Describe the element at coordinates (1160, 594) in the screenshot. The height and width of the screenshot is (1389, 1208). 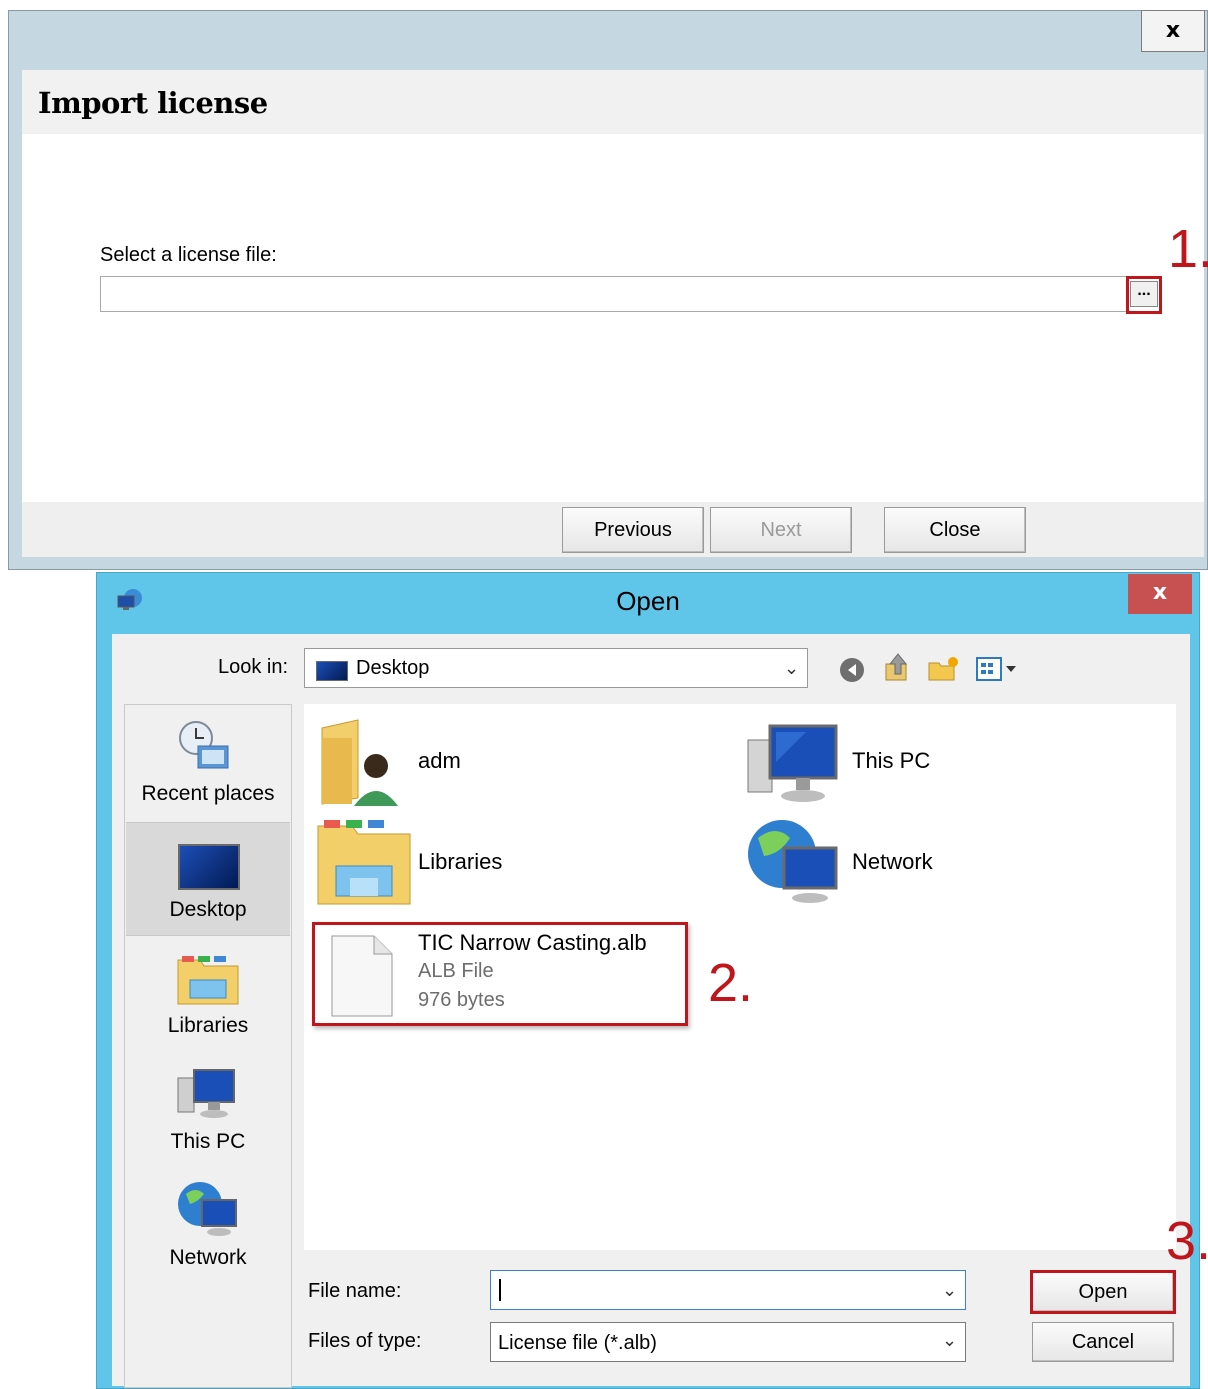
I see `dialog-close-button: x` at that location.